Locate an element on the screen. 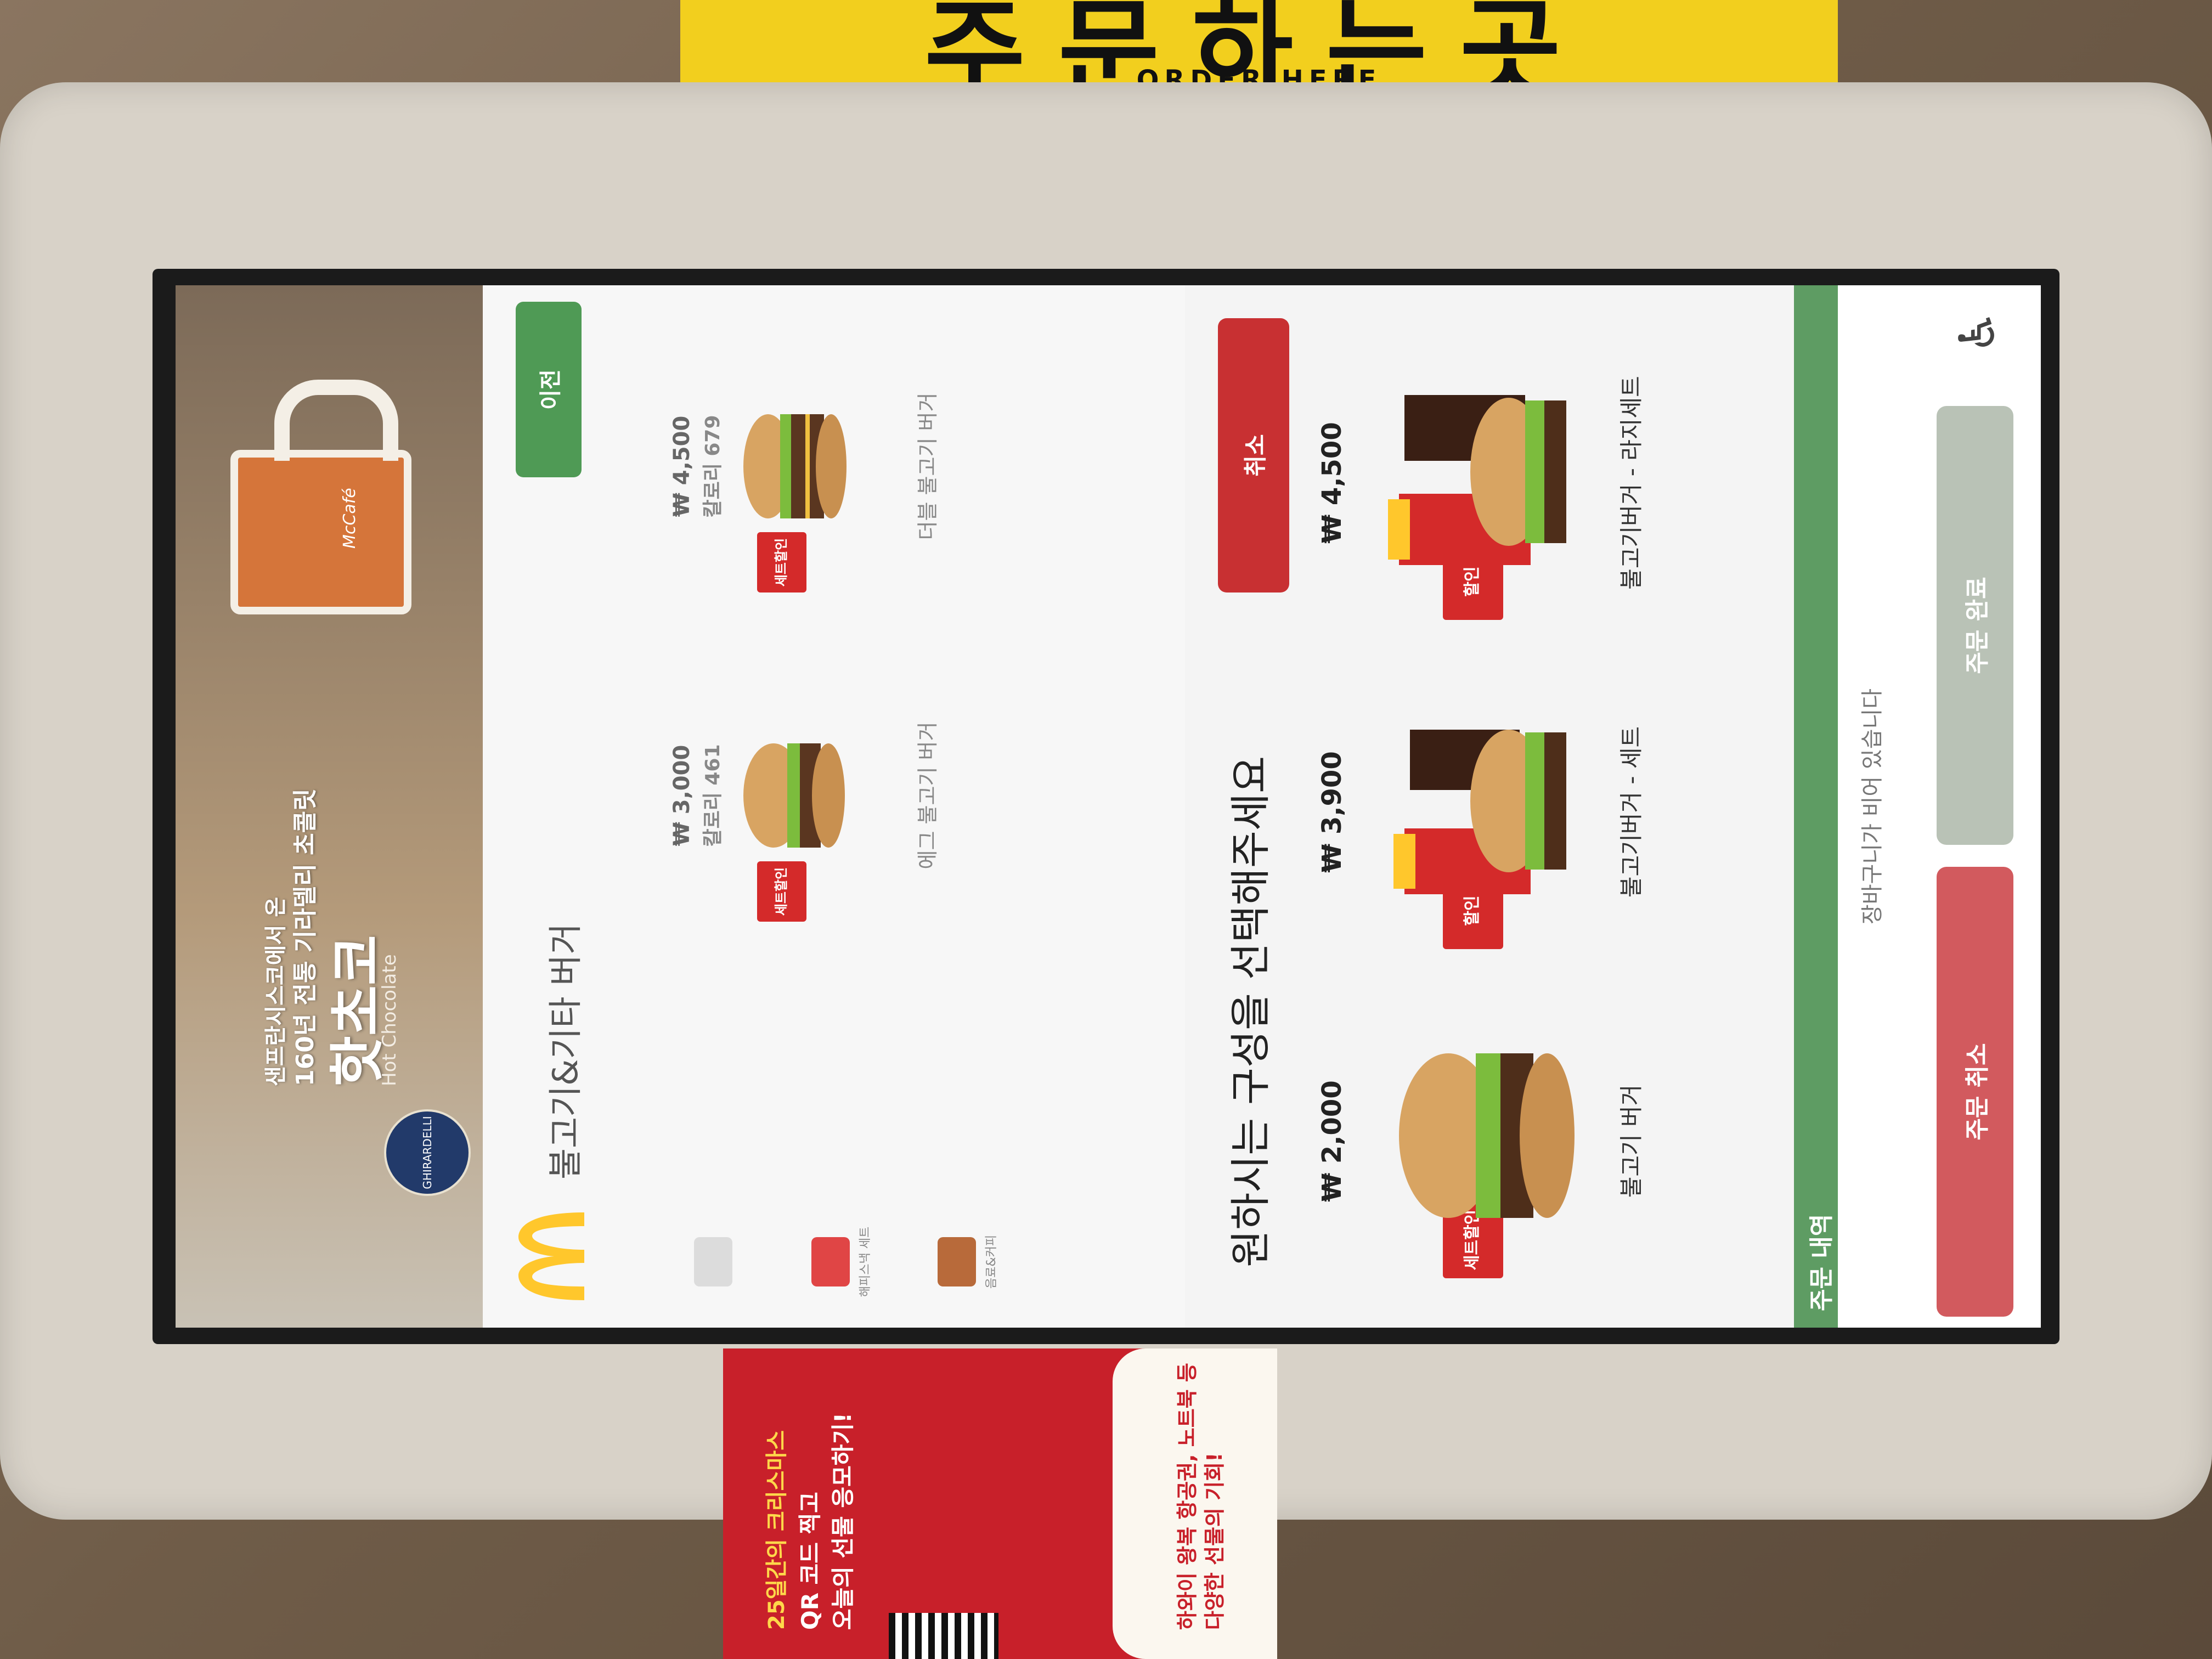  sign-subtext: ORDER HERE is located at coordinates (1259, 73).